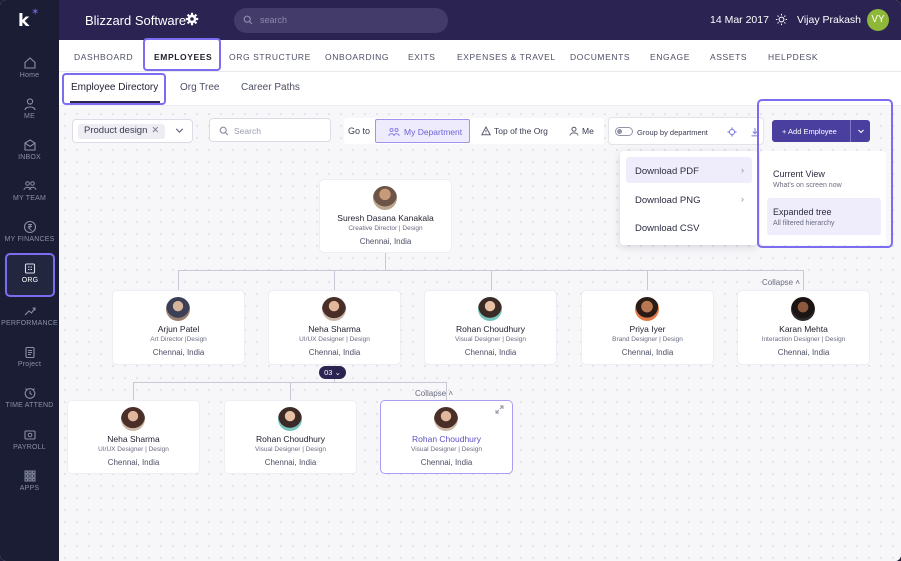 The width and height of the screenshot is (901, 561). What do you see at coordinates (270, 87) in the screenshot?
I see `subtab-career-paths: Career Paths` at bounding box center [270, 87].